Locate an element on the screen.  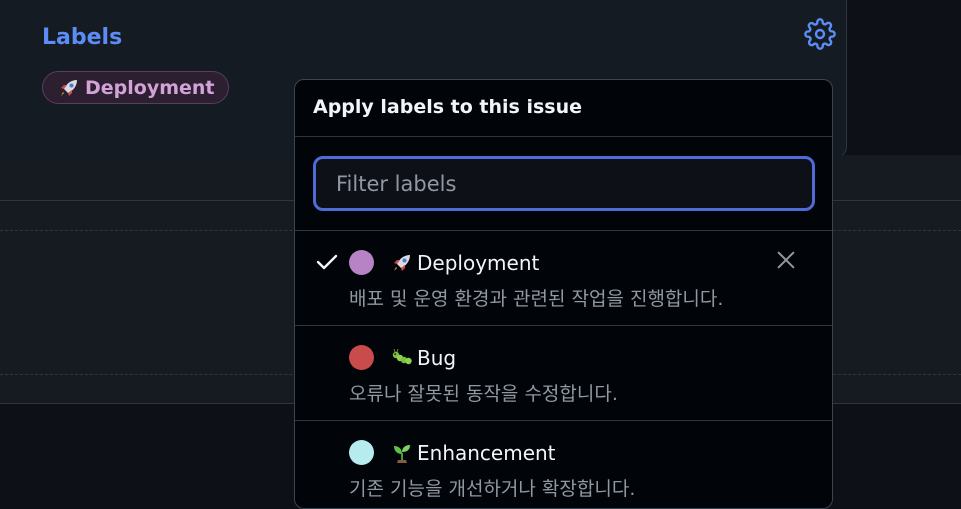
label-option-enhancement: Enhancement 기존 기능을 개선하거나 확장합니다. is located at coordinates (563, 464).